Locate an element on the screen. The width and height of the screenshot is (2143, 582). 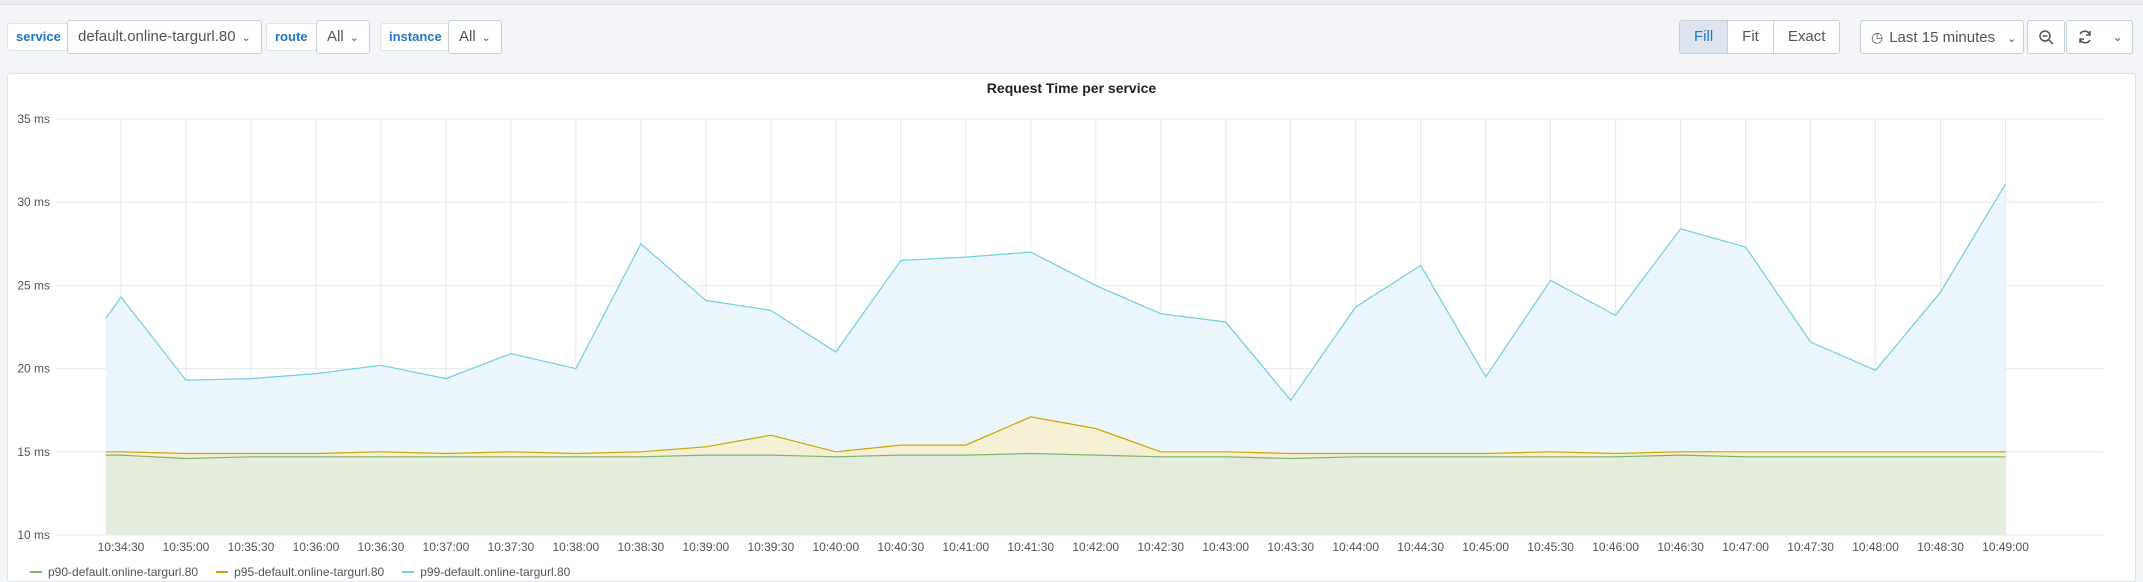
x-tick-label: 10:41:30 is located at coordinates (1030, 547).